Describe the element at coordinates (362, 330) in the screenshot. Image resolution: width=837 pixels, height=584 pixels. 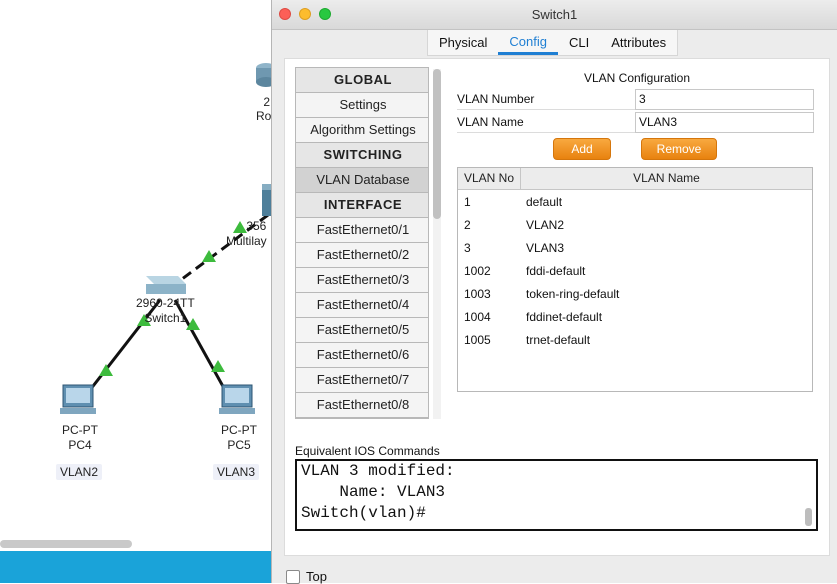
I see `nav-item-fastethernet0-5: FastEthernet0/5` at that location.